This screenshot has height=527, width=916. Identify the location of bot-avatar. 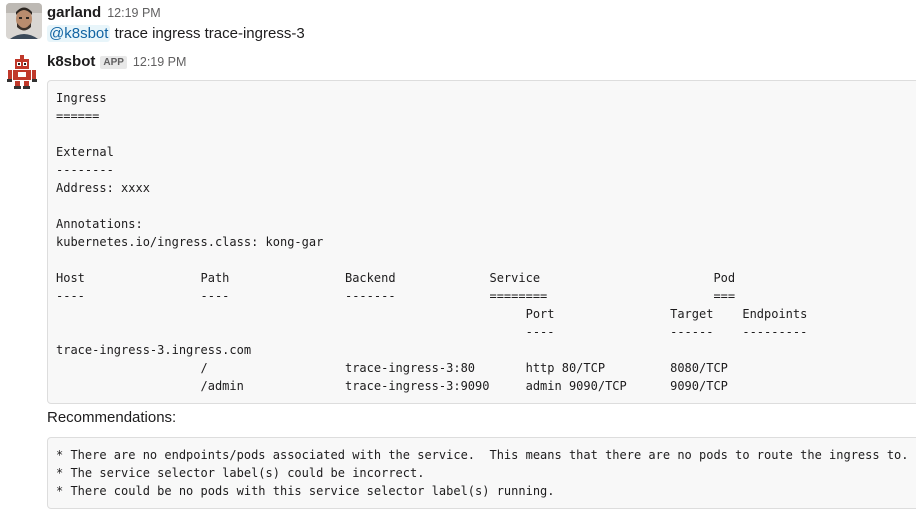
(24, 73).